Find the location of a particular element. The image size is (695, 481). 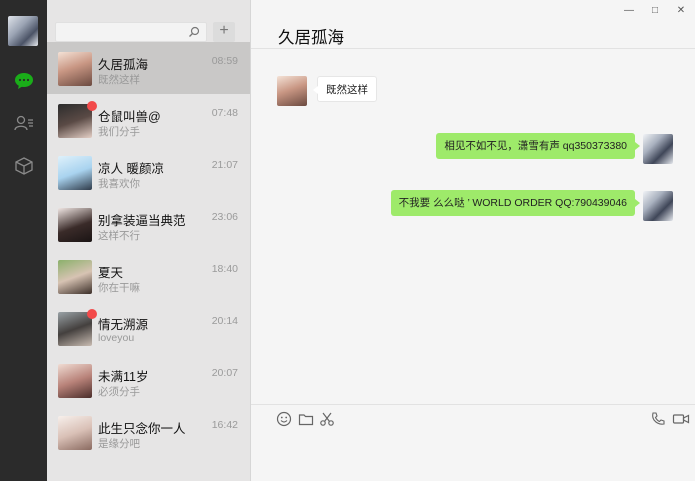

contact-item: 情无溯源 20:14 loveyou is located at coordinates (148, 328).